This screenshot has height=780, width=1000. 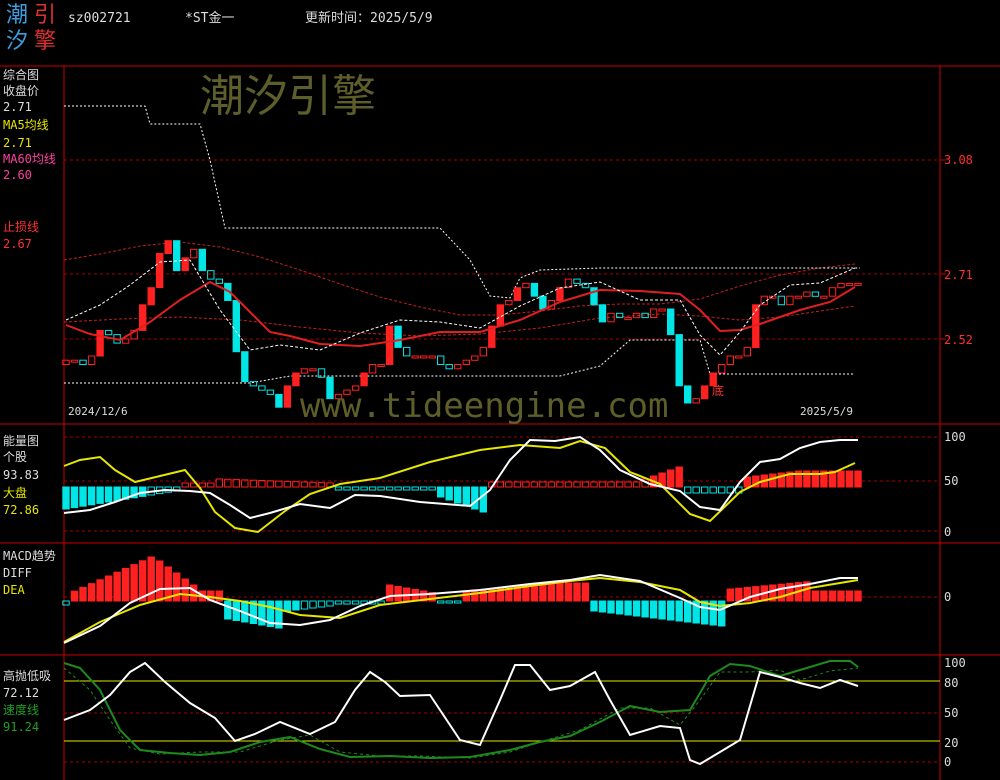 I want to click on logo-char-2: 引, so click(x=45, y=15).